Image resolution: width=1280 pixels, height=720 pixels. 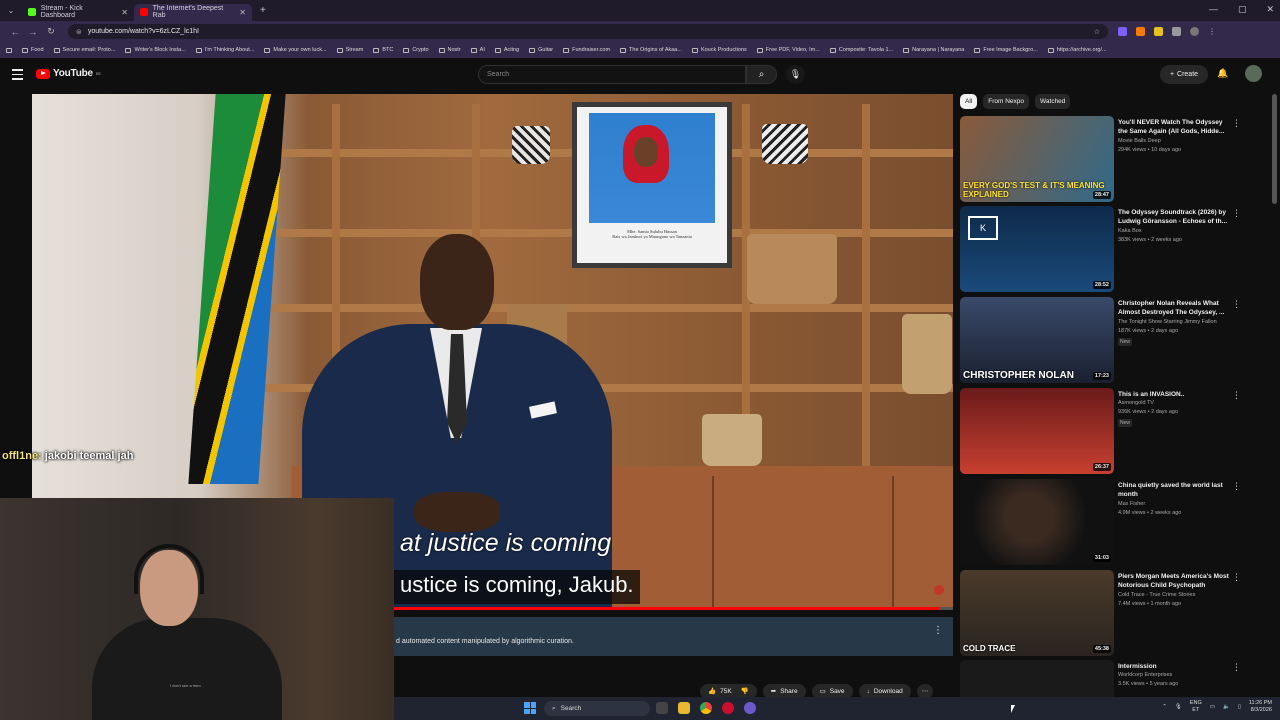 What do you see at coordinates (1175, 666) in the screenshot?
I see `video-title: Intermission` at bounding box center [1175, 666].